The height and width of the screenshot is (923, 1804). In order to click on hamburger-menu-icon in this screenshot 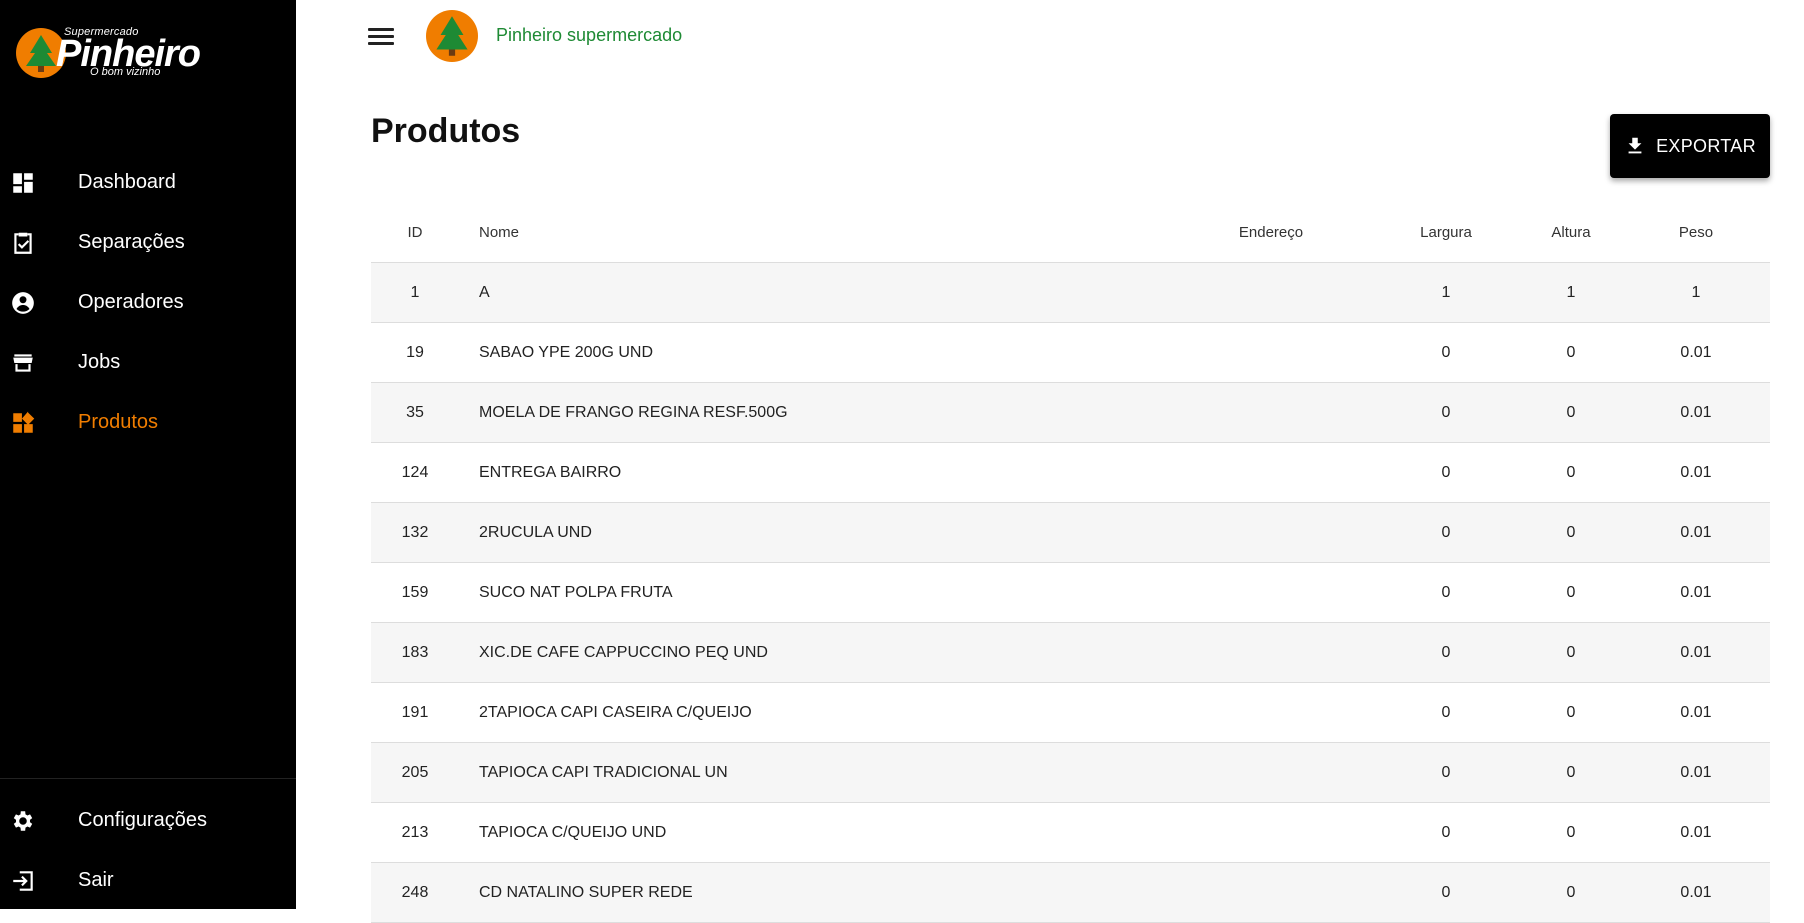, I will do `click(381, 37)`.